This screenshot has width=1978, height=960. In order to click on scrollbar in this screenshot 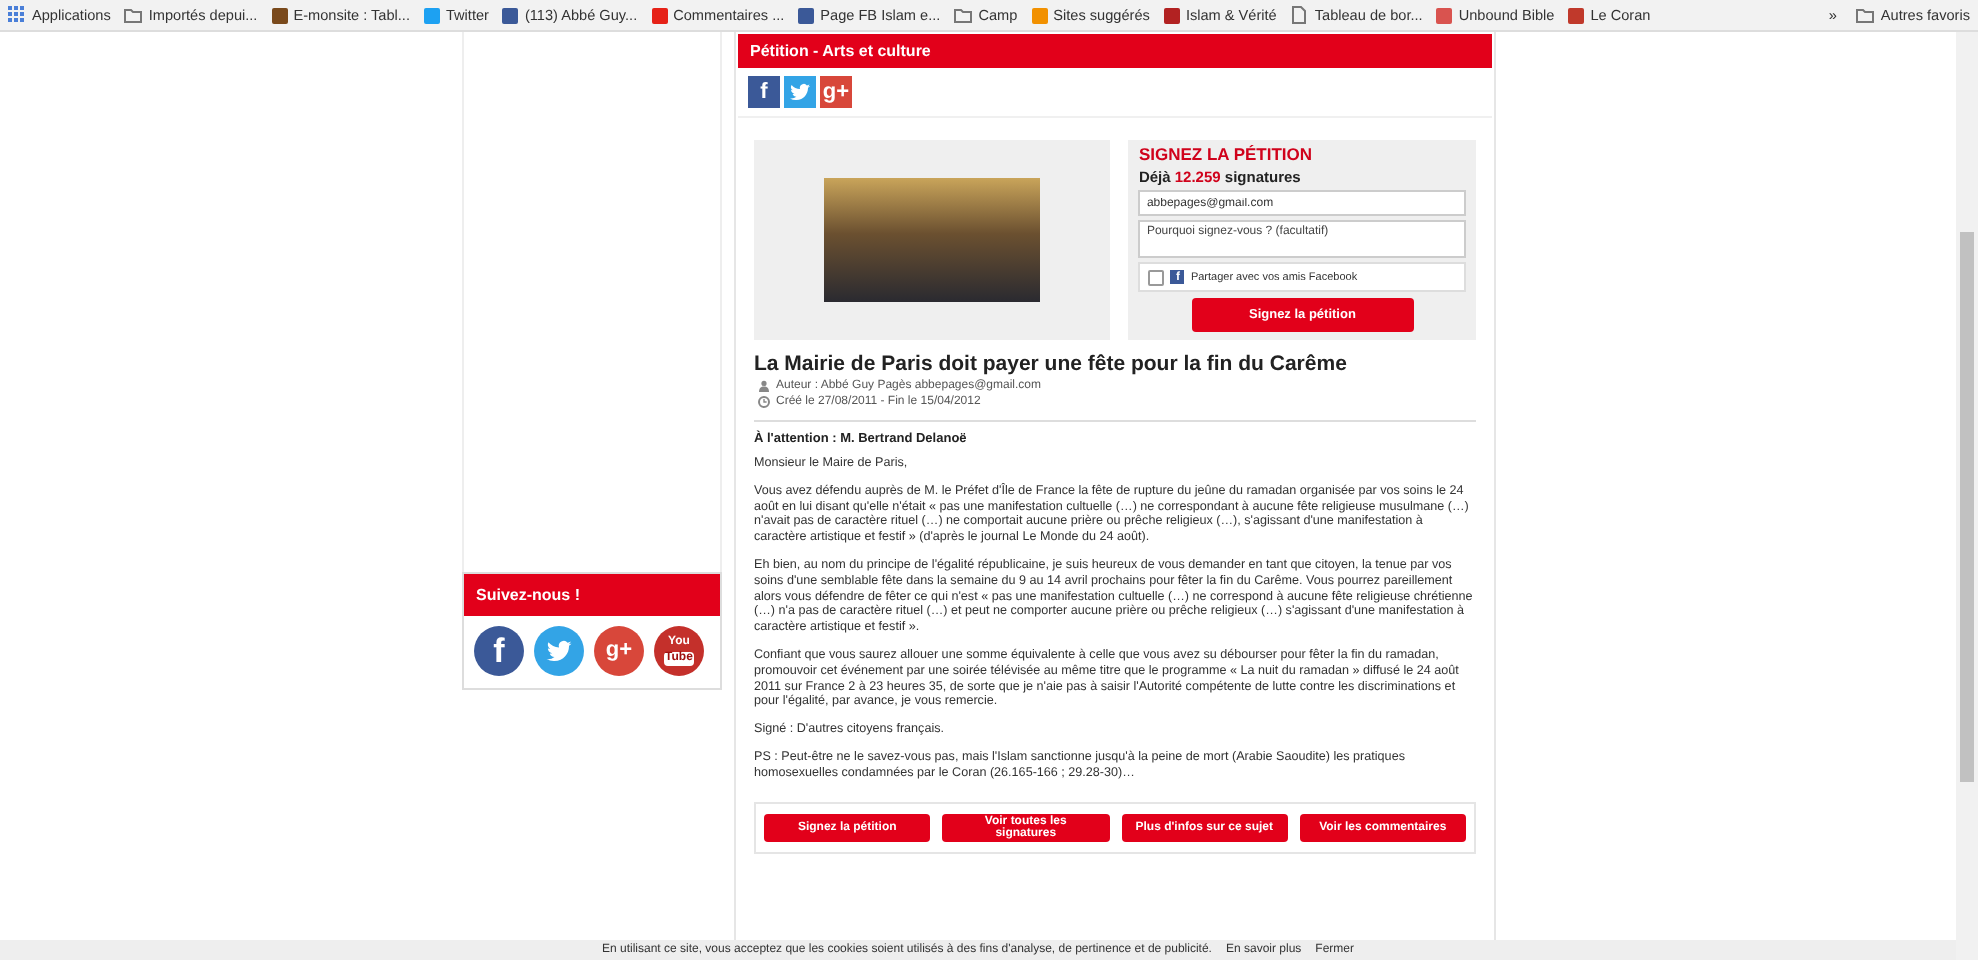, I will do `click(1967, 496)`.